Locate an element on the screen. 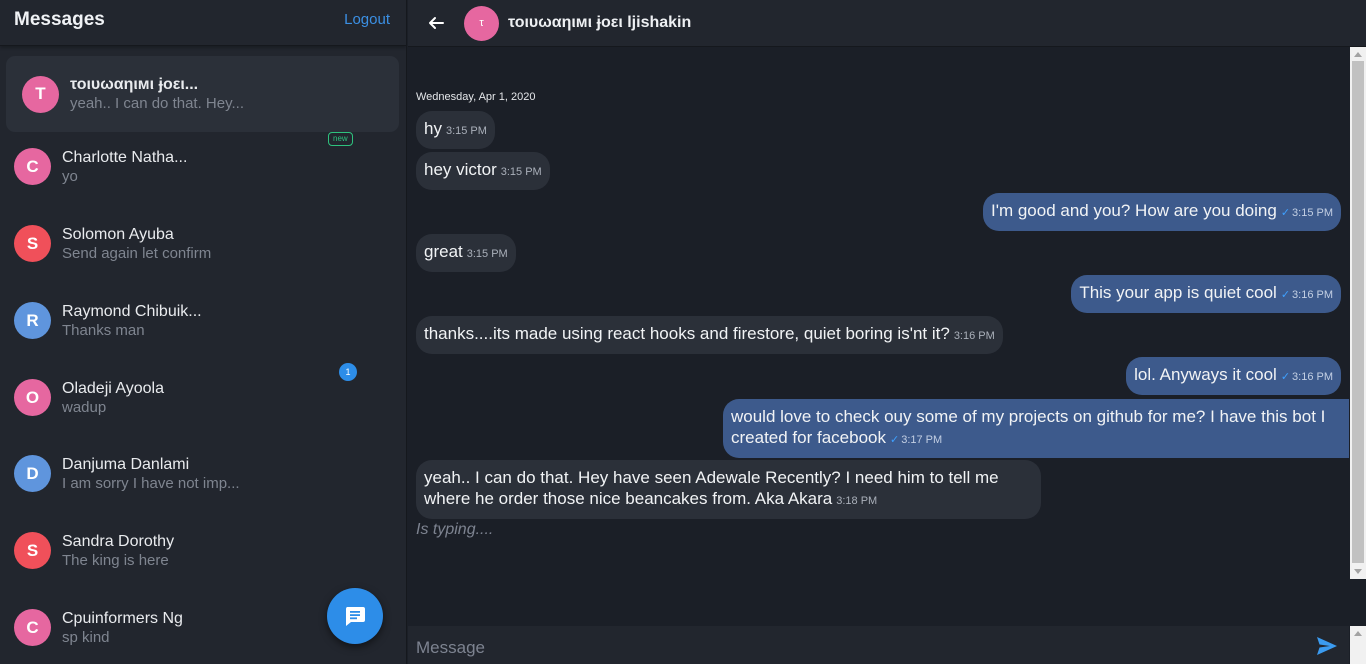  message-incoming: great 3:15 PM is located at coordinates (466, 253).